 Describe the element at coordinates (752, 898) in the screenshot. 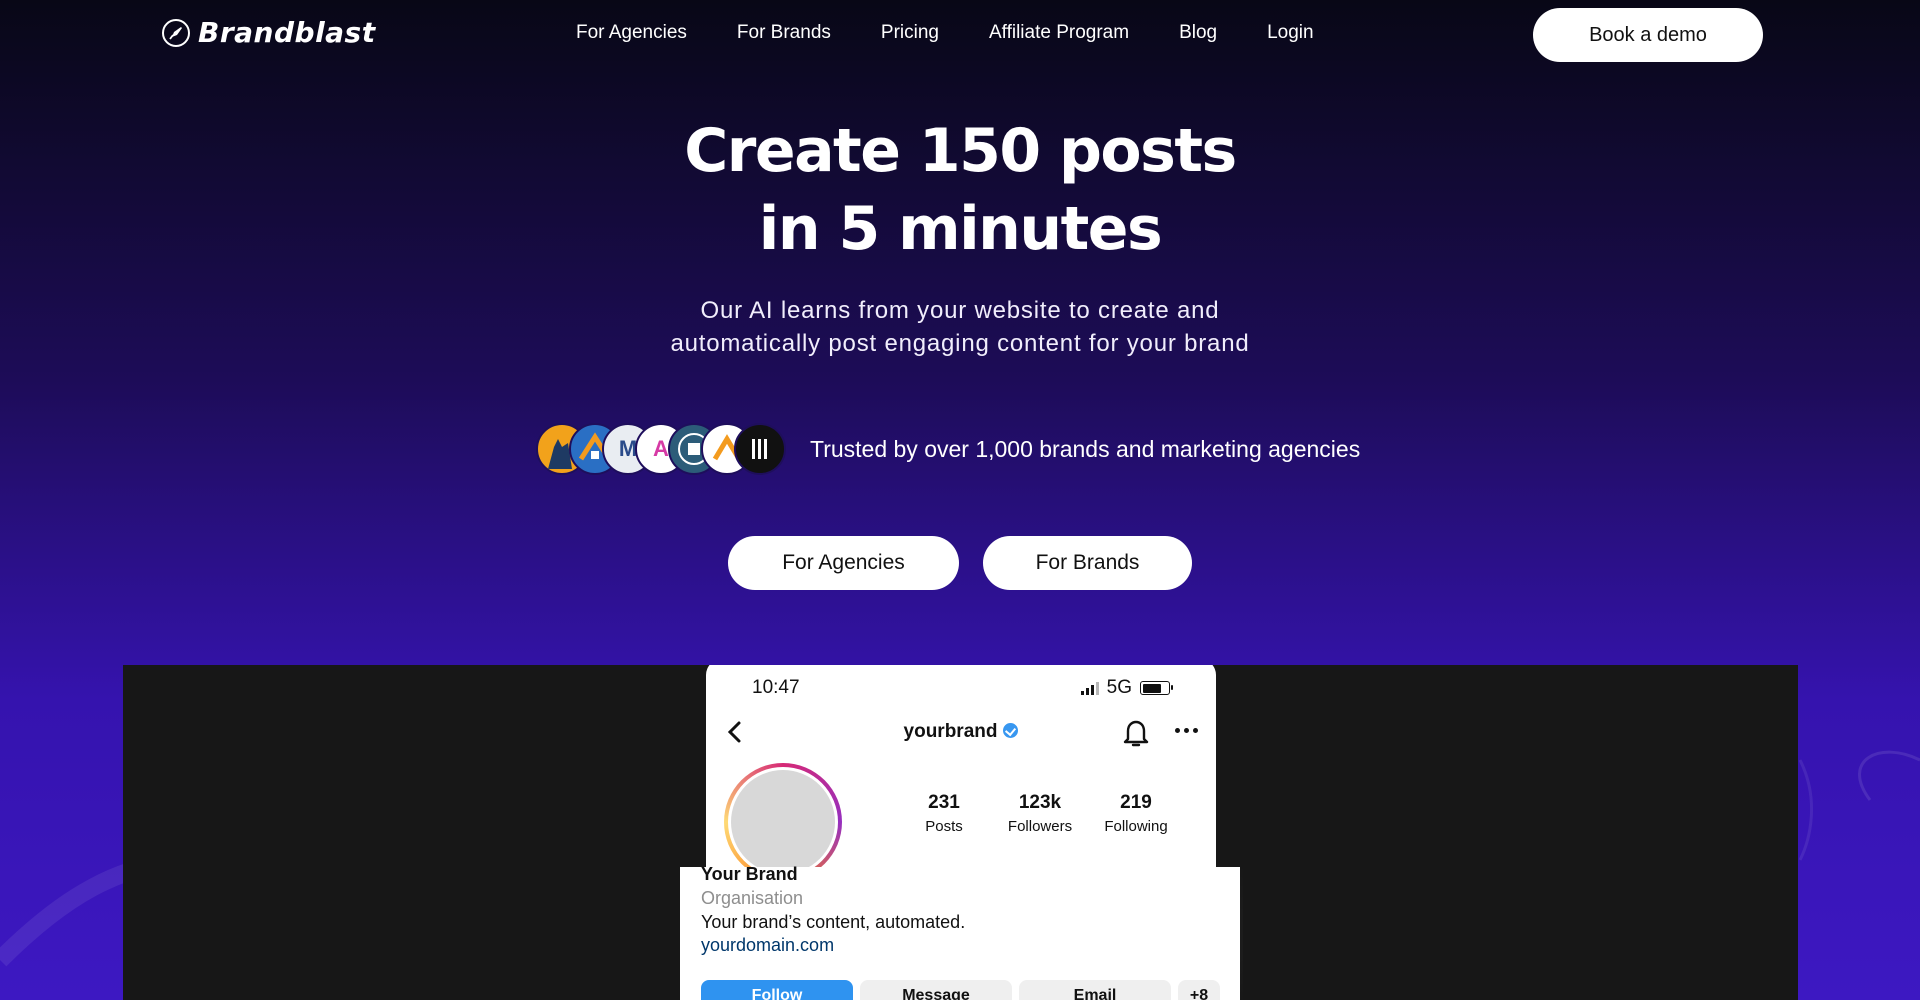

I see `profile-category: Organisation` at that location.